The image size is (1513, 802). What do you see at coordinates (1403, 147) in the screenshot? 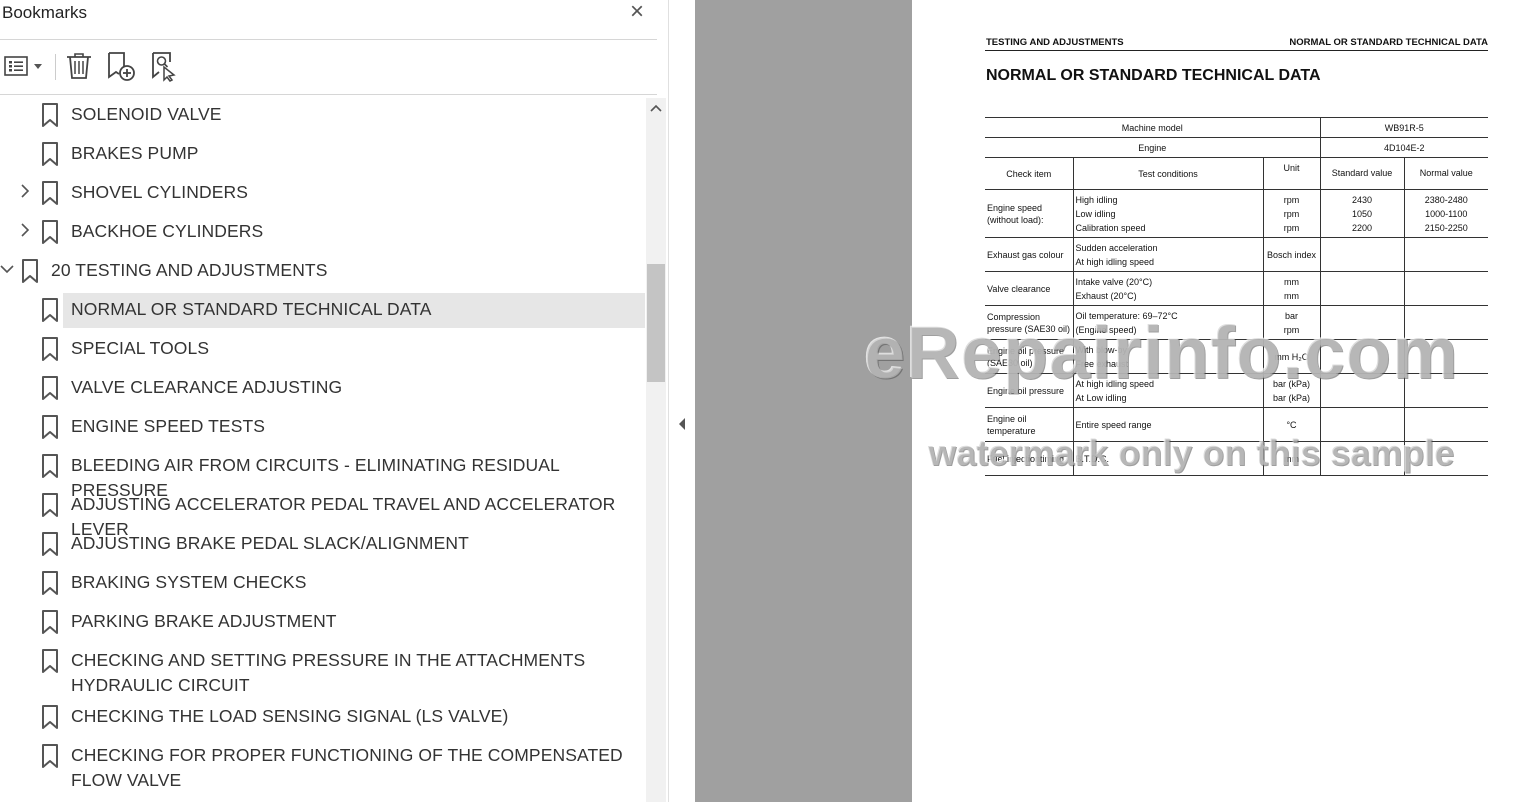
I see `engine-value: 4D104E-2` at bounding box center [1403, 147].